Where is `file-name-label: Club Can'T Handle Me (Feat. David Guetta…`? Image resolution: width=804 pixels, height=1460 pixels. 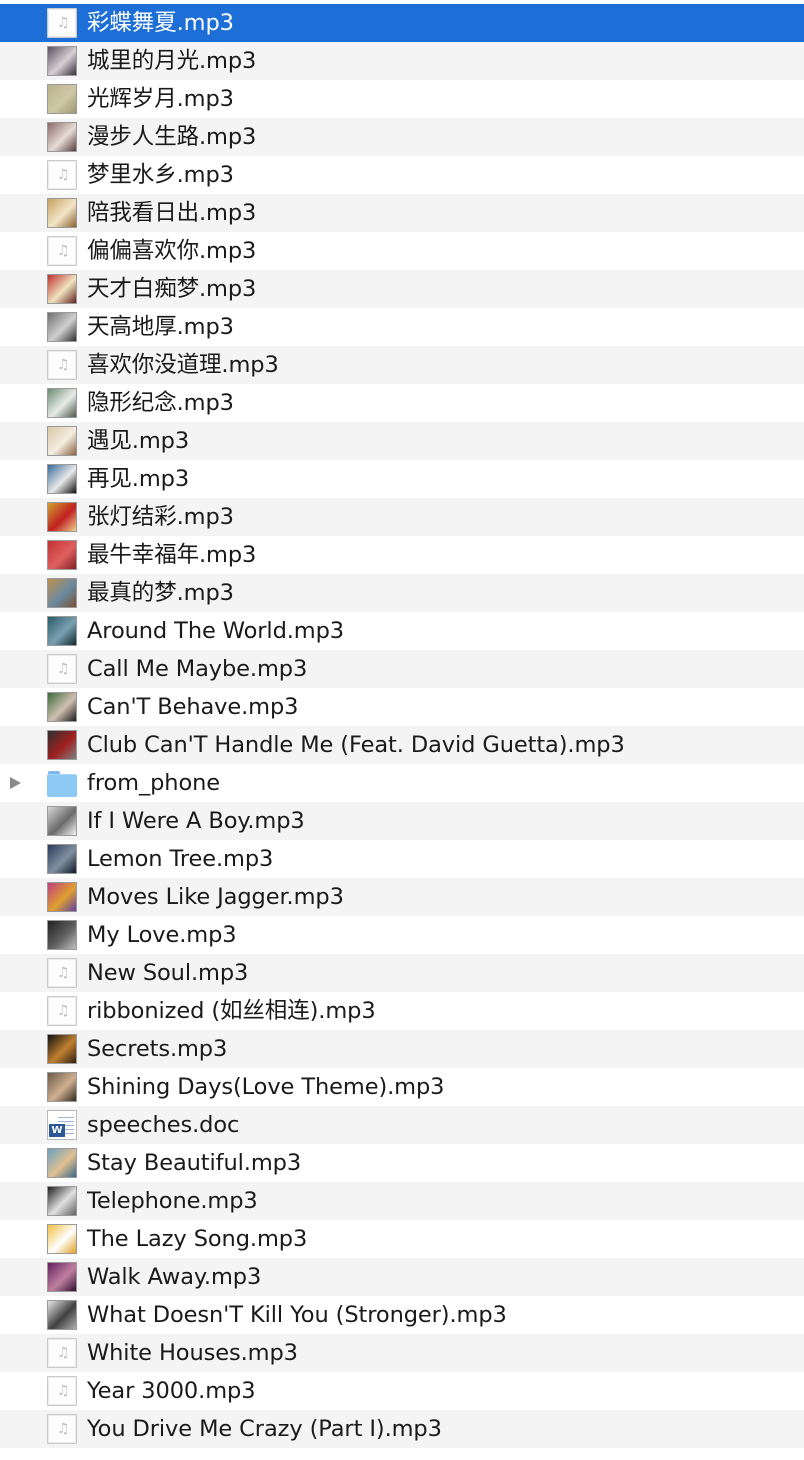 file-name-label: Club Can'T Handle Me (Feat. David Guetta… is located at coordinates (356, 745).